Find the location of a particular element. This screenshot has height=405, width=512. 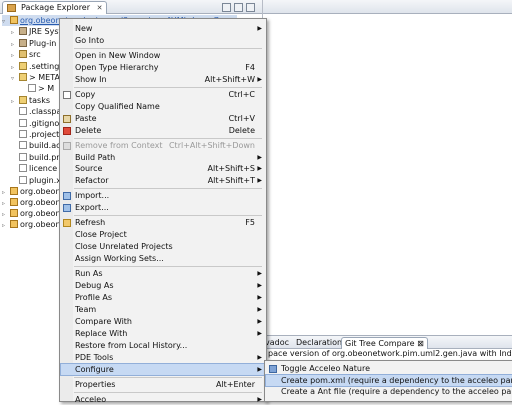

menu-item-pde-tools: PDE Tools ▶ is located at coordinates (163, 357).